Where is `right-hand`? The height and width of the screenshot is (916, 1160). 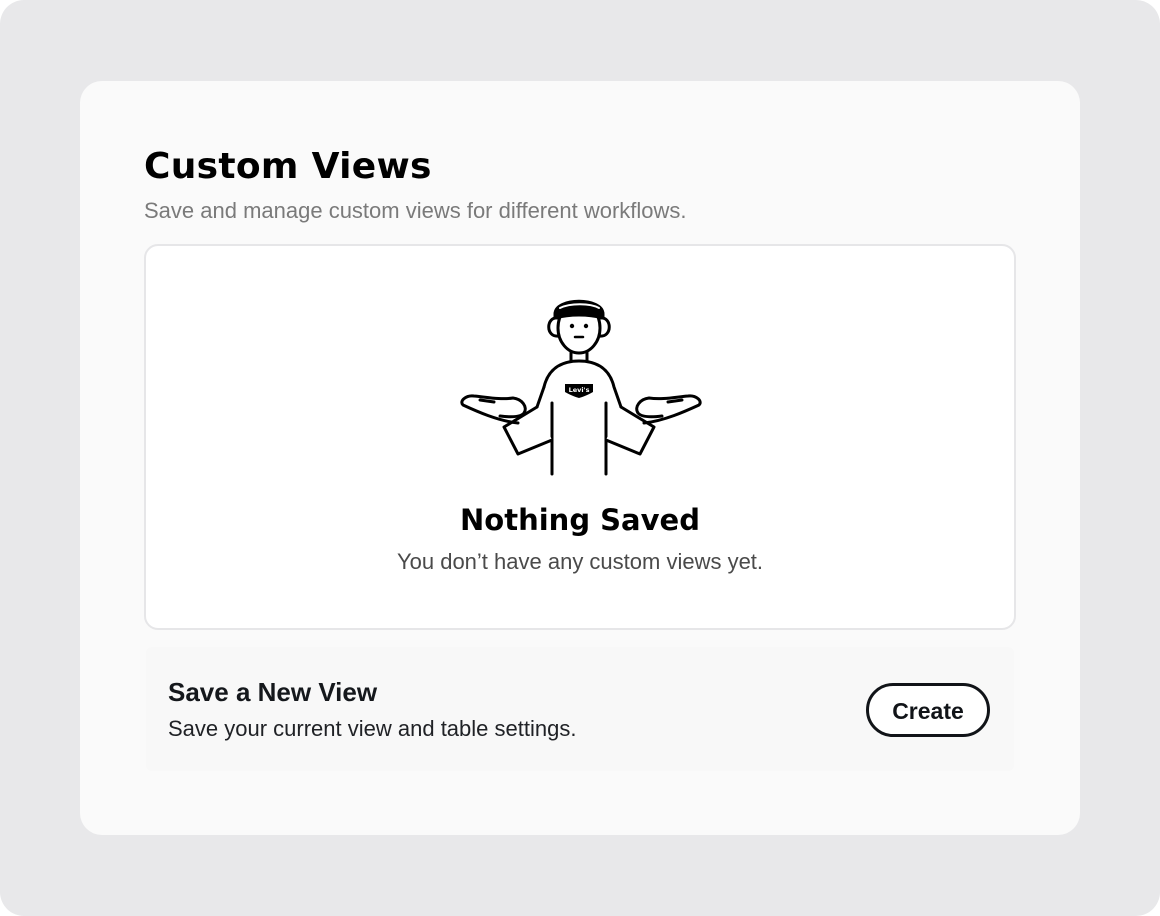 right-hand is located at coordinates (668, 409).